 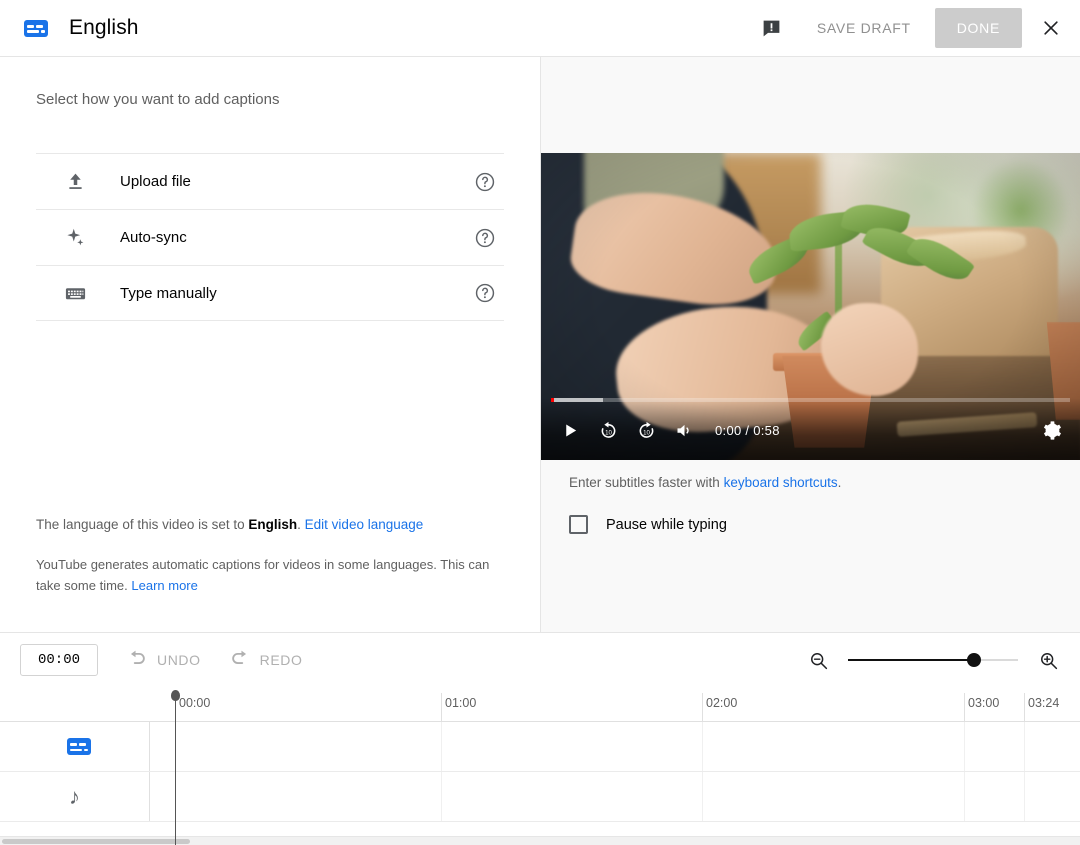 I want to click on hint-prefix: Enter subtitles faster with, so click(x=646, y=482).